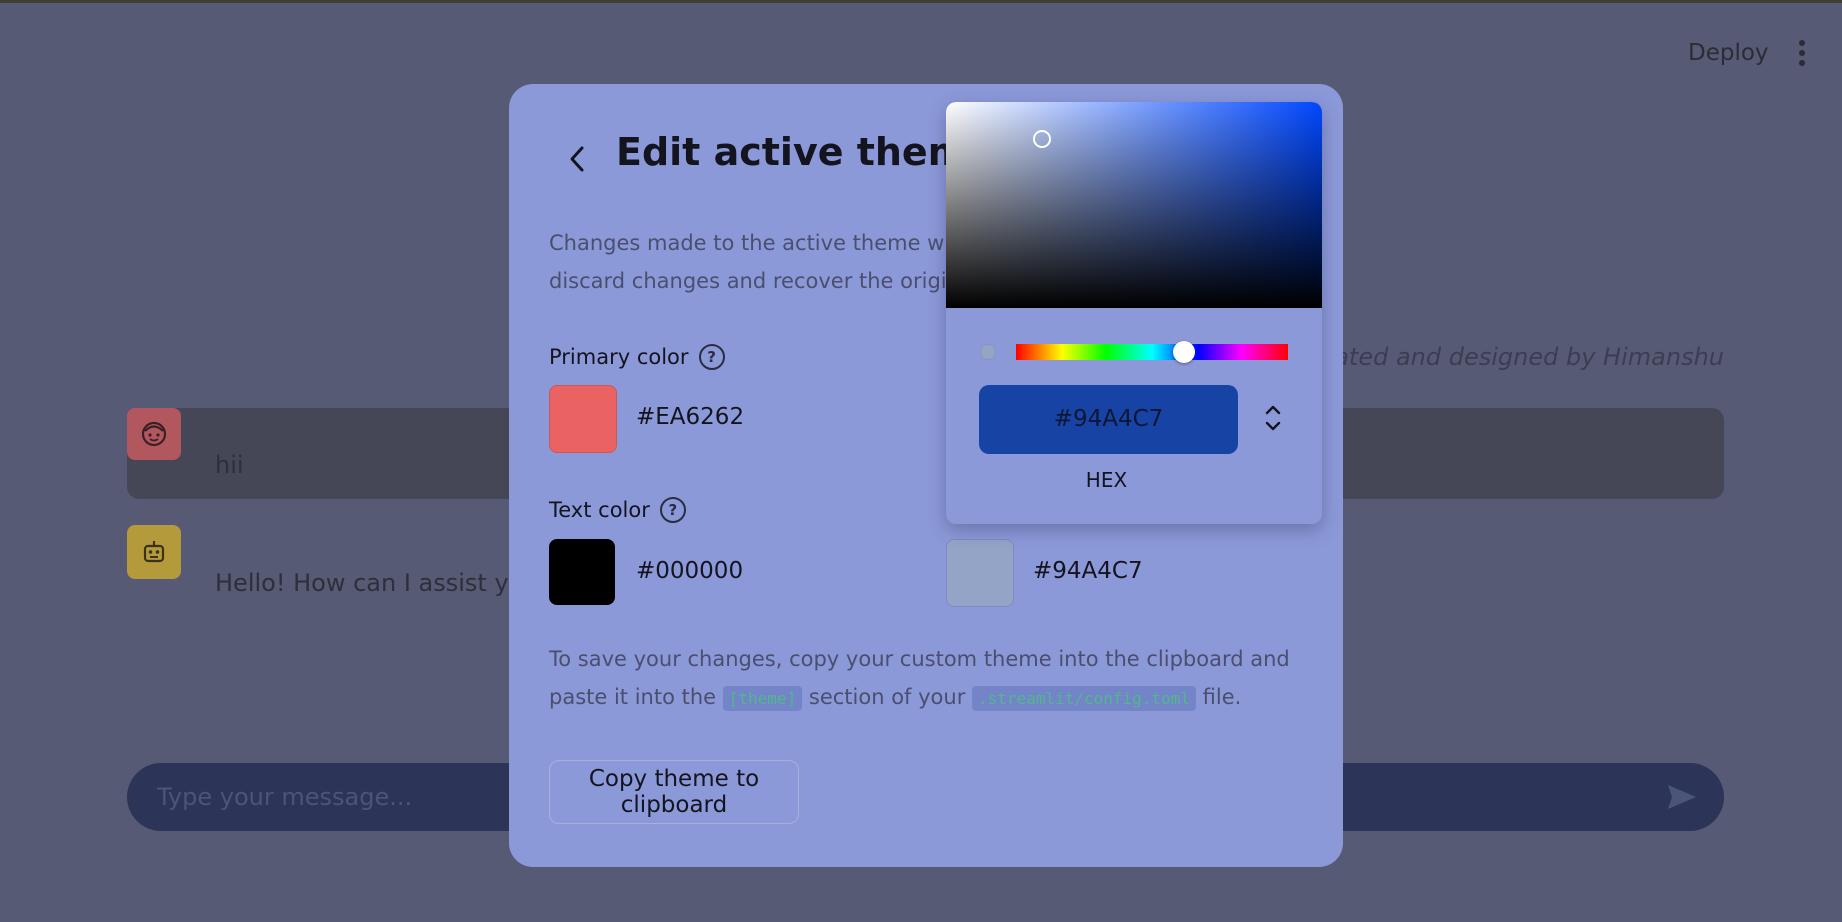 This screenshot has height=922, width=1842. What do you see at coordinates (1088, 571) in the screenshot?
I see `secondary-background-value: #94A4C7` at bounding box center [1088, 571].